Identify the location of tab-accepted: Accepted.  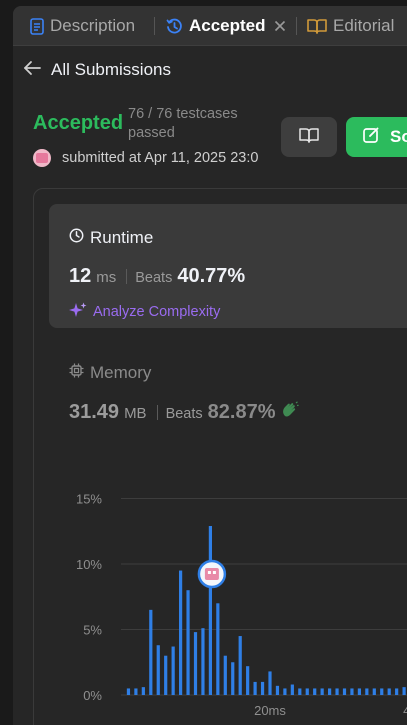
(216, 26).